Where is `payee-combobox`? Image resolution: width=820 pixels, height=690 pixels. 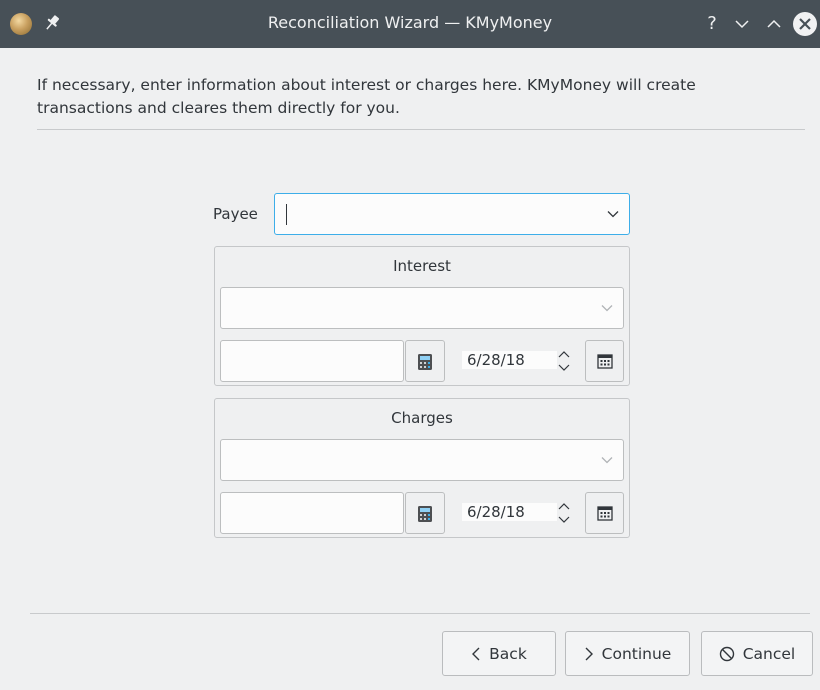
payee-combobox is located at coordinates (452, 214).